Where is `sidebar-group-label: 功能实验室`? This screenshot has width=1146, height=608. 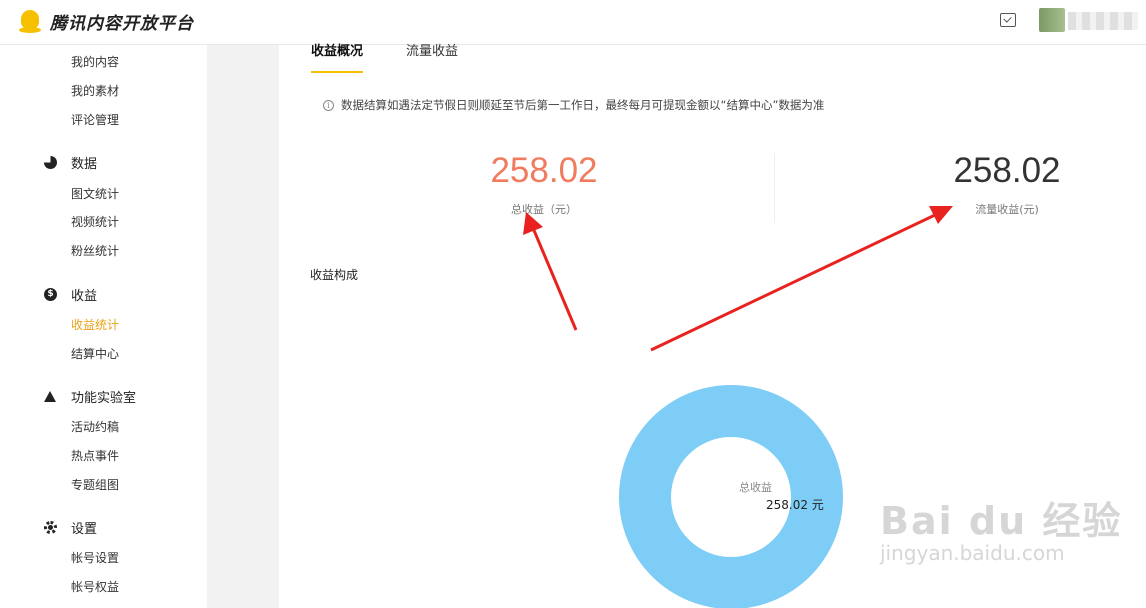
sidebar-group-label: 功能实验室 is located at coordinates (104, 398).